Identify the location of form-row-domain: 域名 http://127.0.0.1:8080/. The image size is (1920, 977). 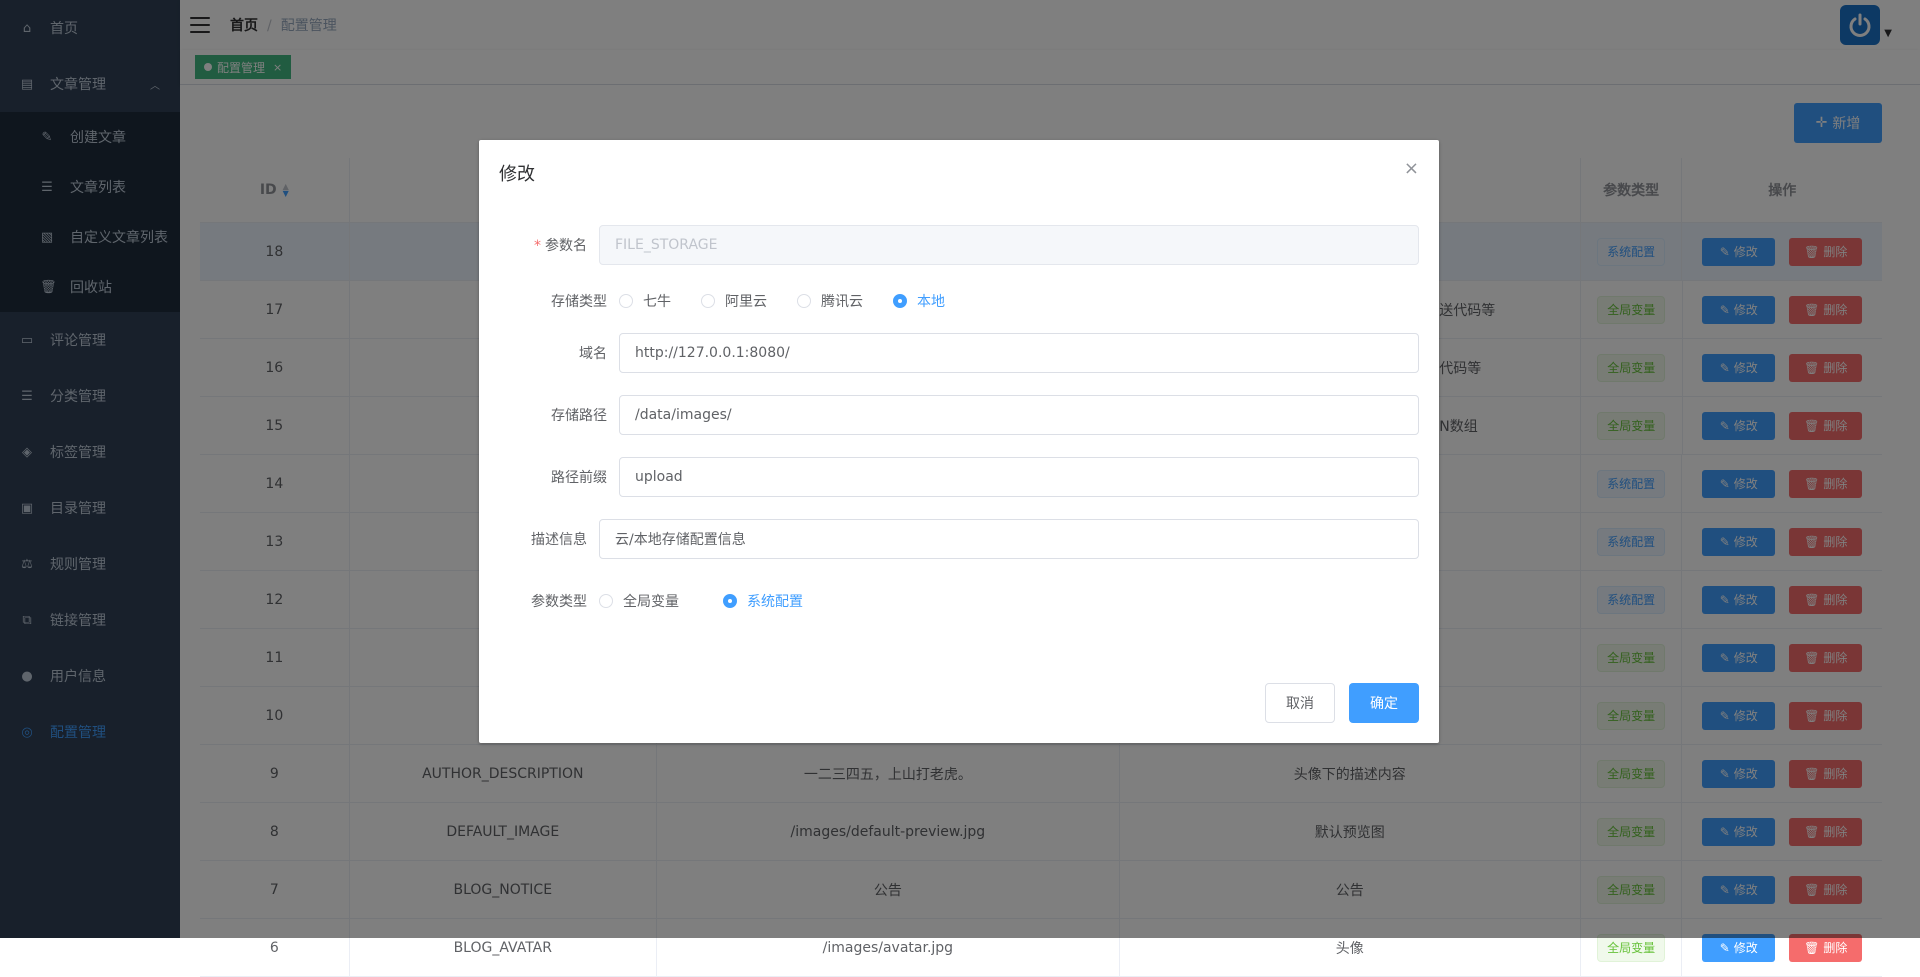
(959, 353).